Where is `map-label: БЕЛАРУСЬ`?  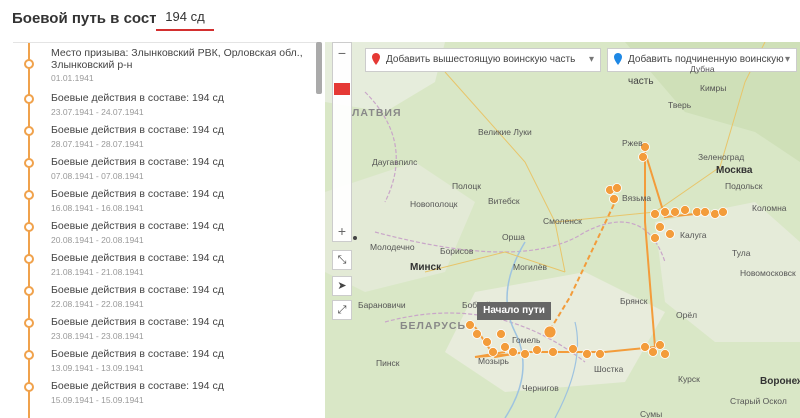 map-label: БЕЛАРУСЬ is located at coordinates (433, 326).